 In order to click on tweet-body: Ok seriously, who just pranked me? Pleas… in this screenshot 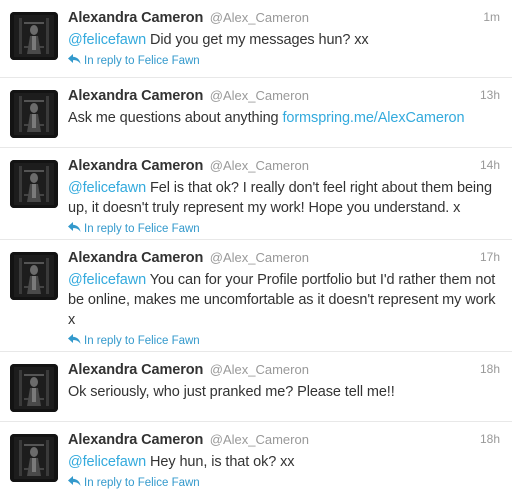, I will do `click(231, 392)`.